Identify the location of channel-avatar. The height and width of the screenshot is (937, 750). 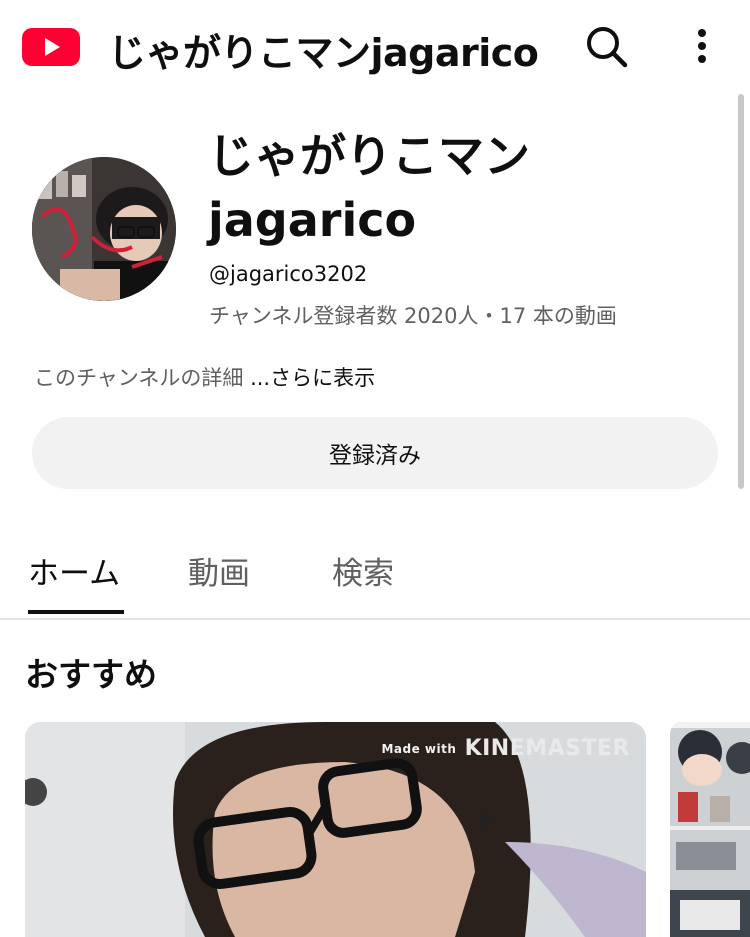
(104, 229).